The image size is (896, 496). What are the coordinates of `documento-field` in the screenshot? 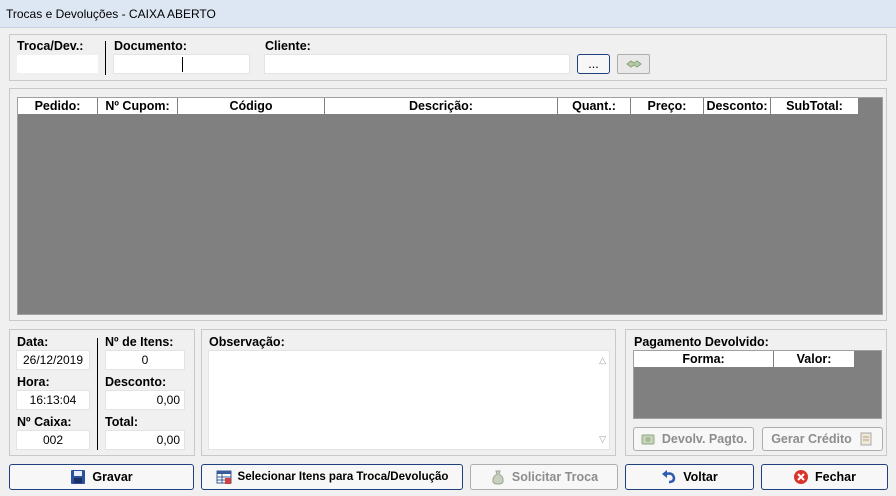 It's located at (181, 64).